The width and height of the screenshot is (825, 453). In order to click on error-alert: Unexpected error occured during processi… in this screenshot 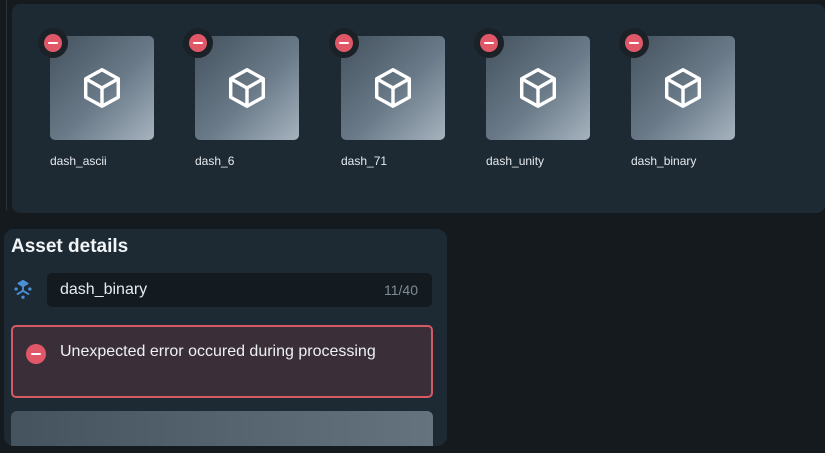, I will do `click(222, 361)`.